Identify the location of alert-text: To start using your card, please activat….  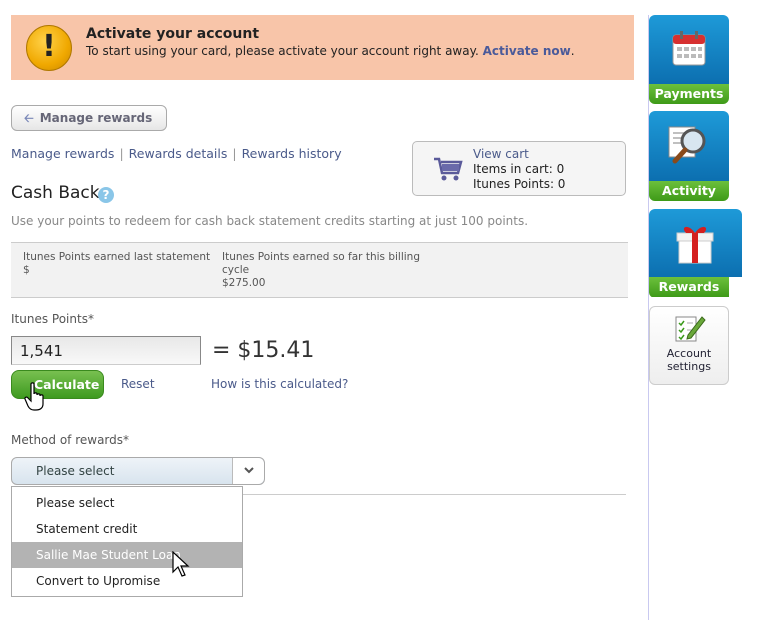
(330, 51).